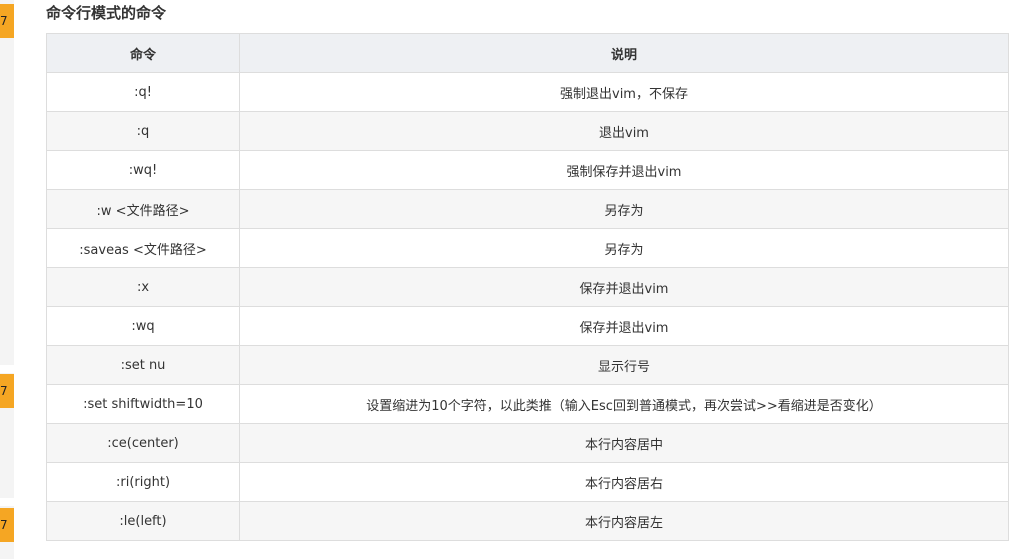 The height and width of the screenshot is (559, 1030). I want to click on description-cell: 退出vim, so click(624, 131).